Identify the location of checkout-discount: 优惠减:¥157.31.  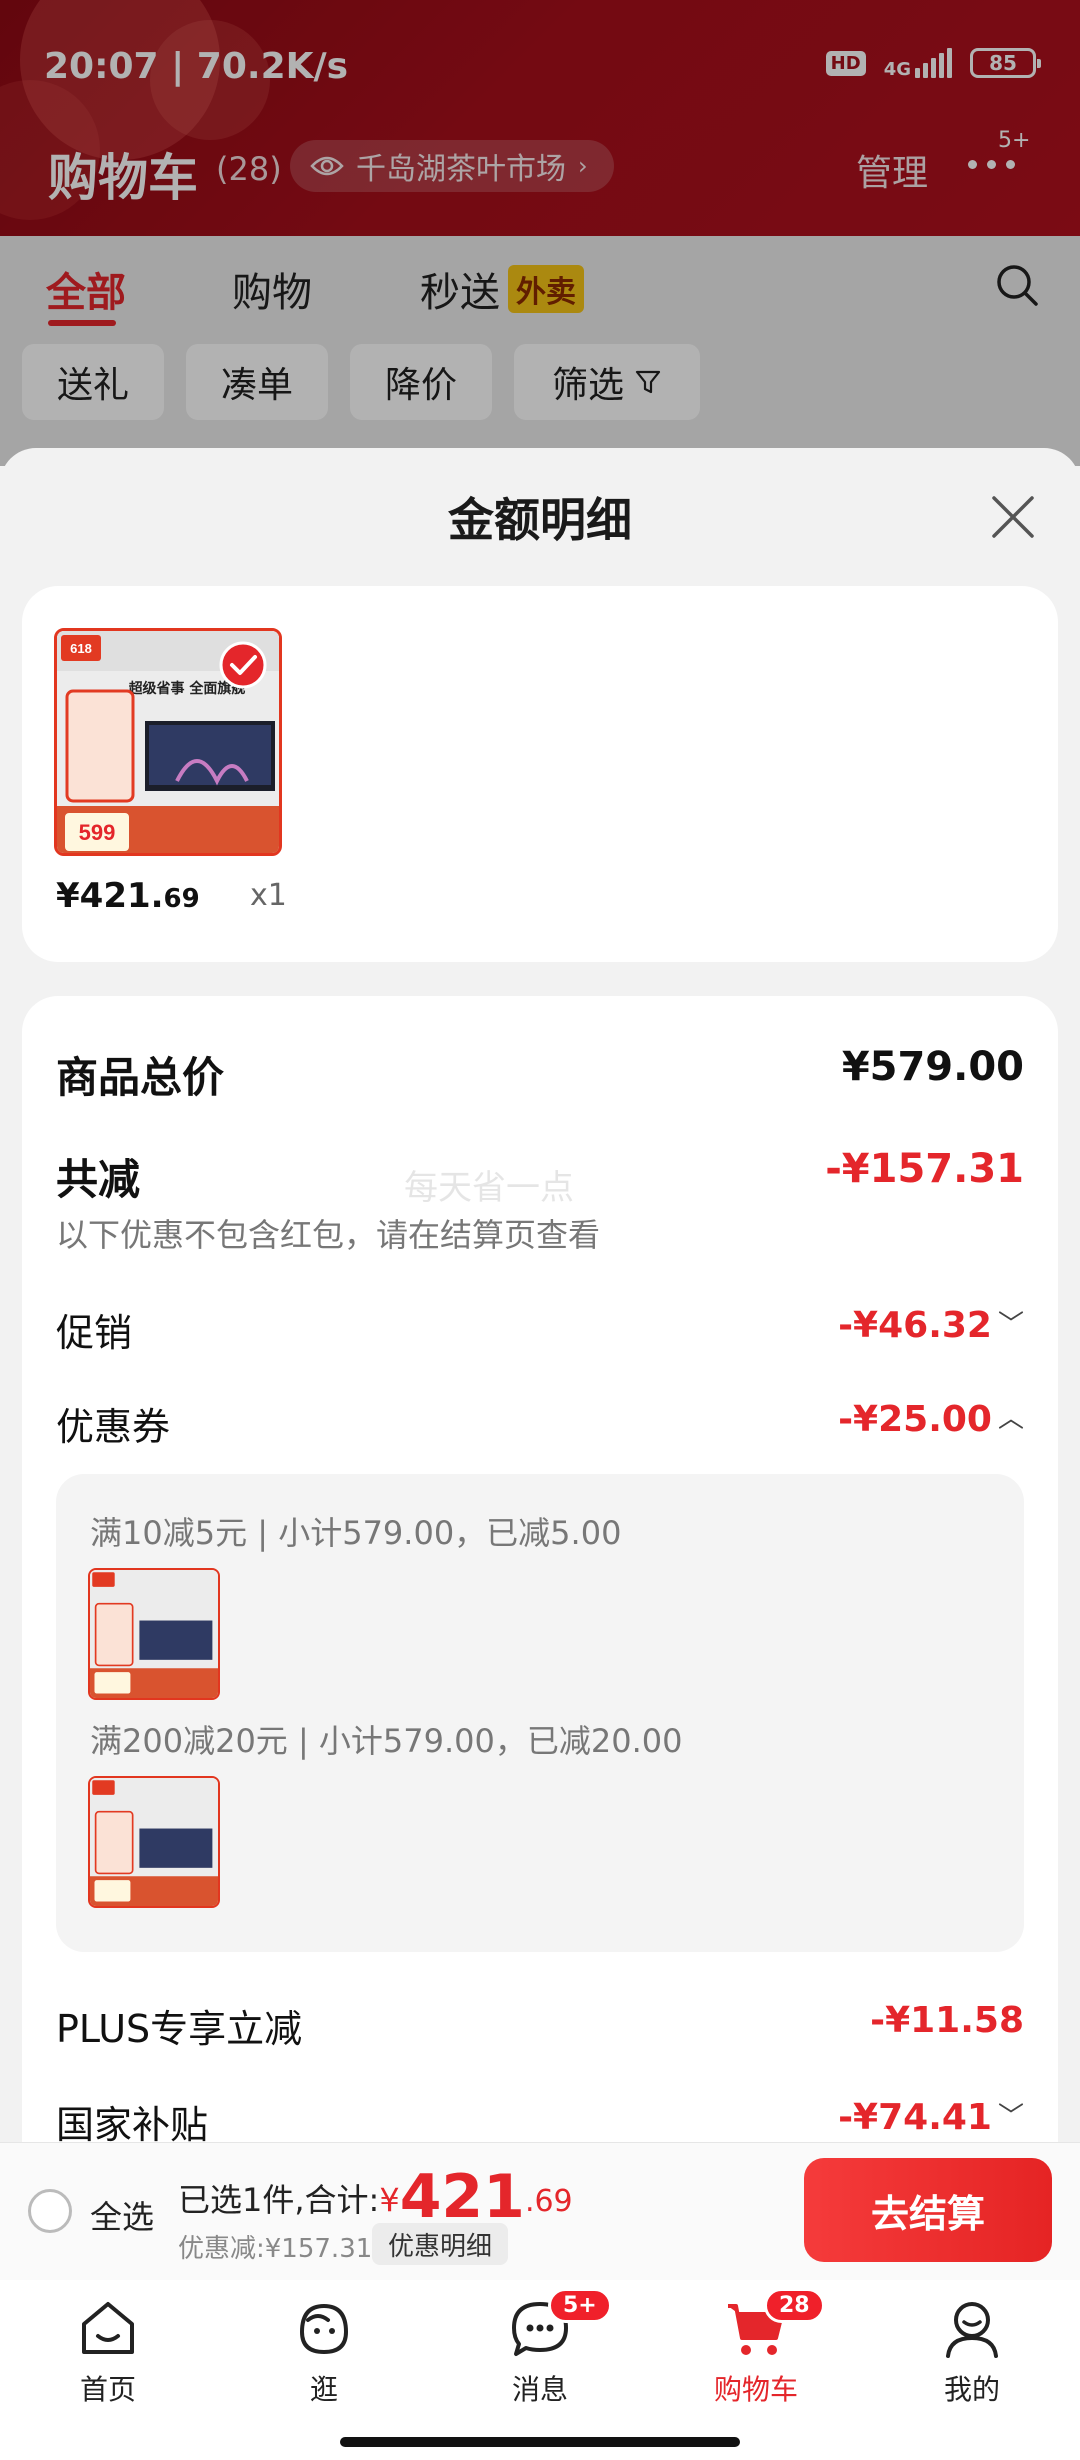
(275, 2249).